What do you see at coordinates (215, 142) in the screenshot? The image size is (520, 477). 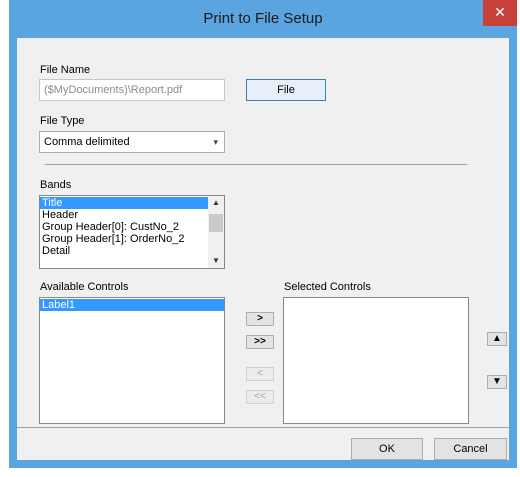 I see `chevron-down-icon: ▾` at bounding box center [215, 142].